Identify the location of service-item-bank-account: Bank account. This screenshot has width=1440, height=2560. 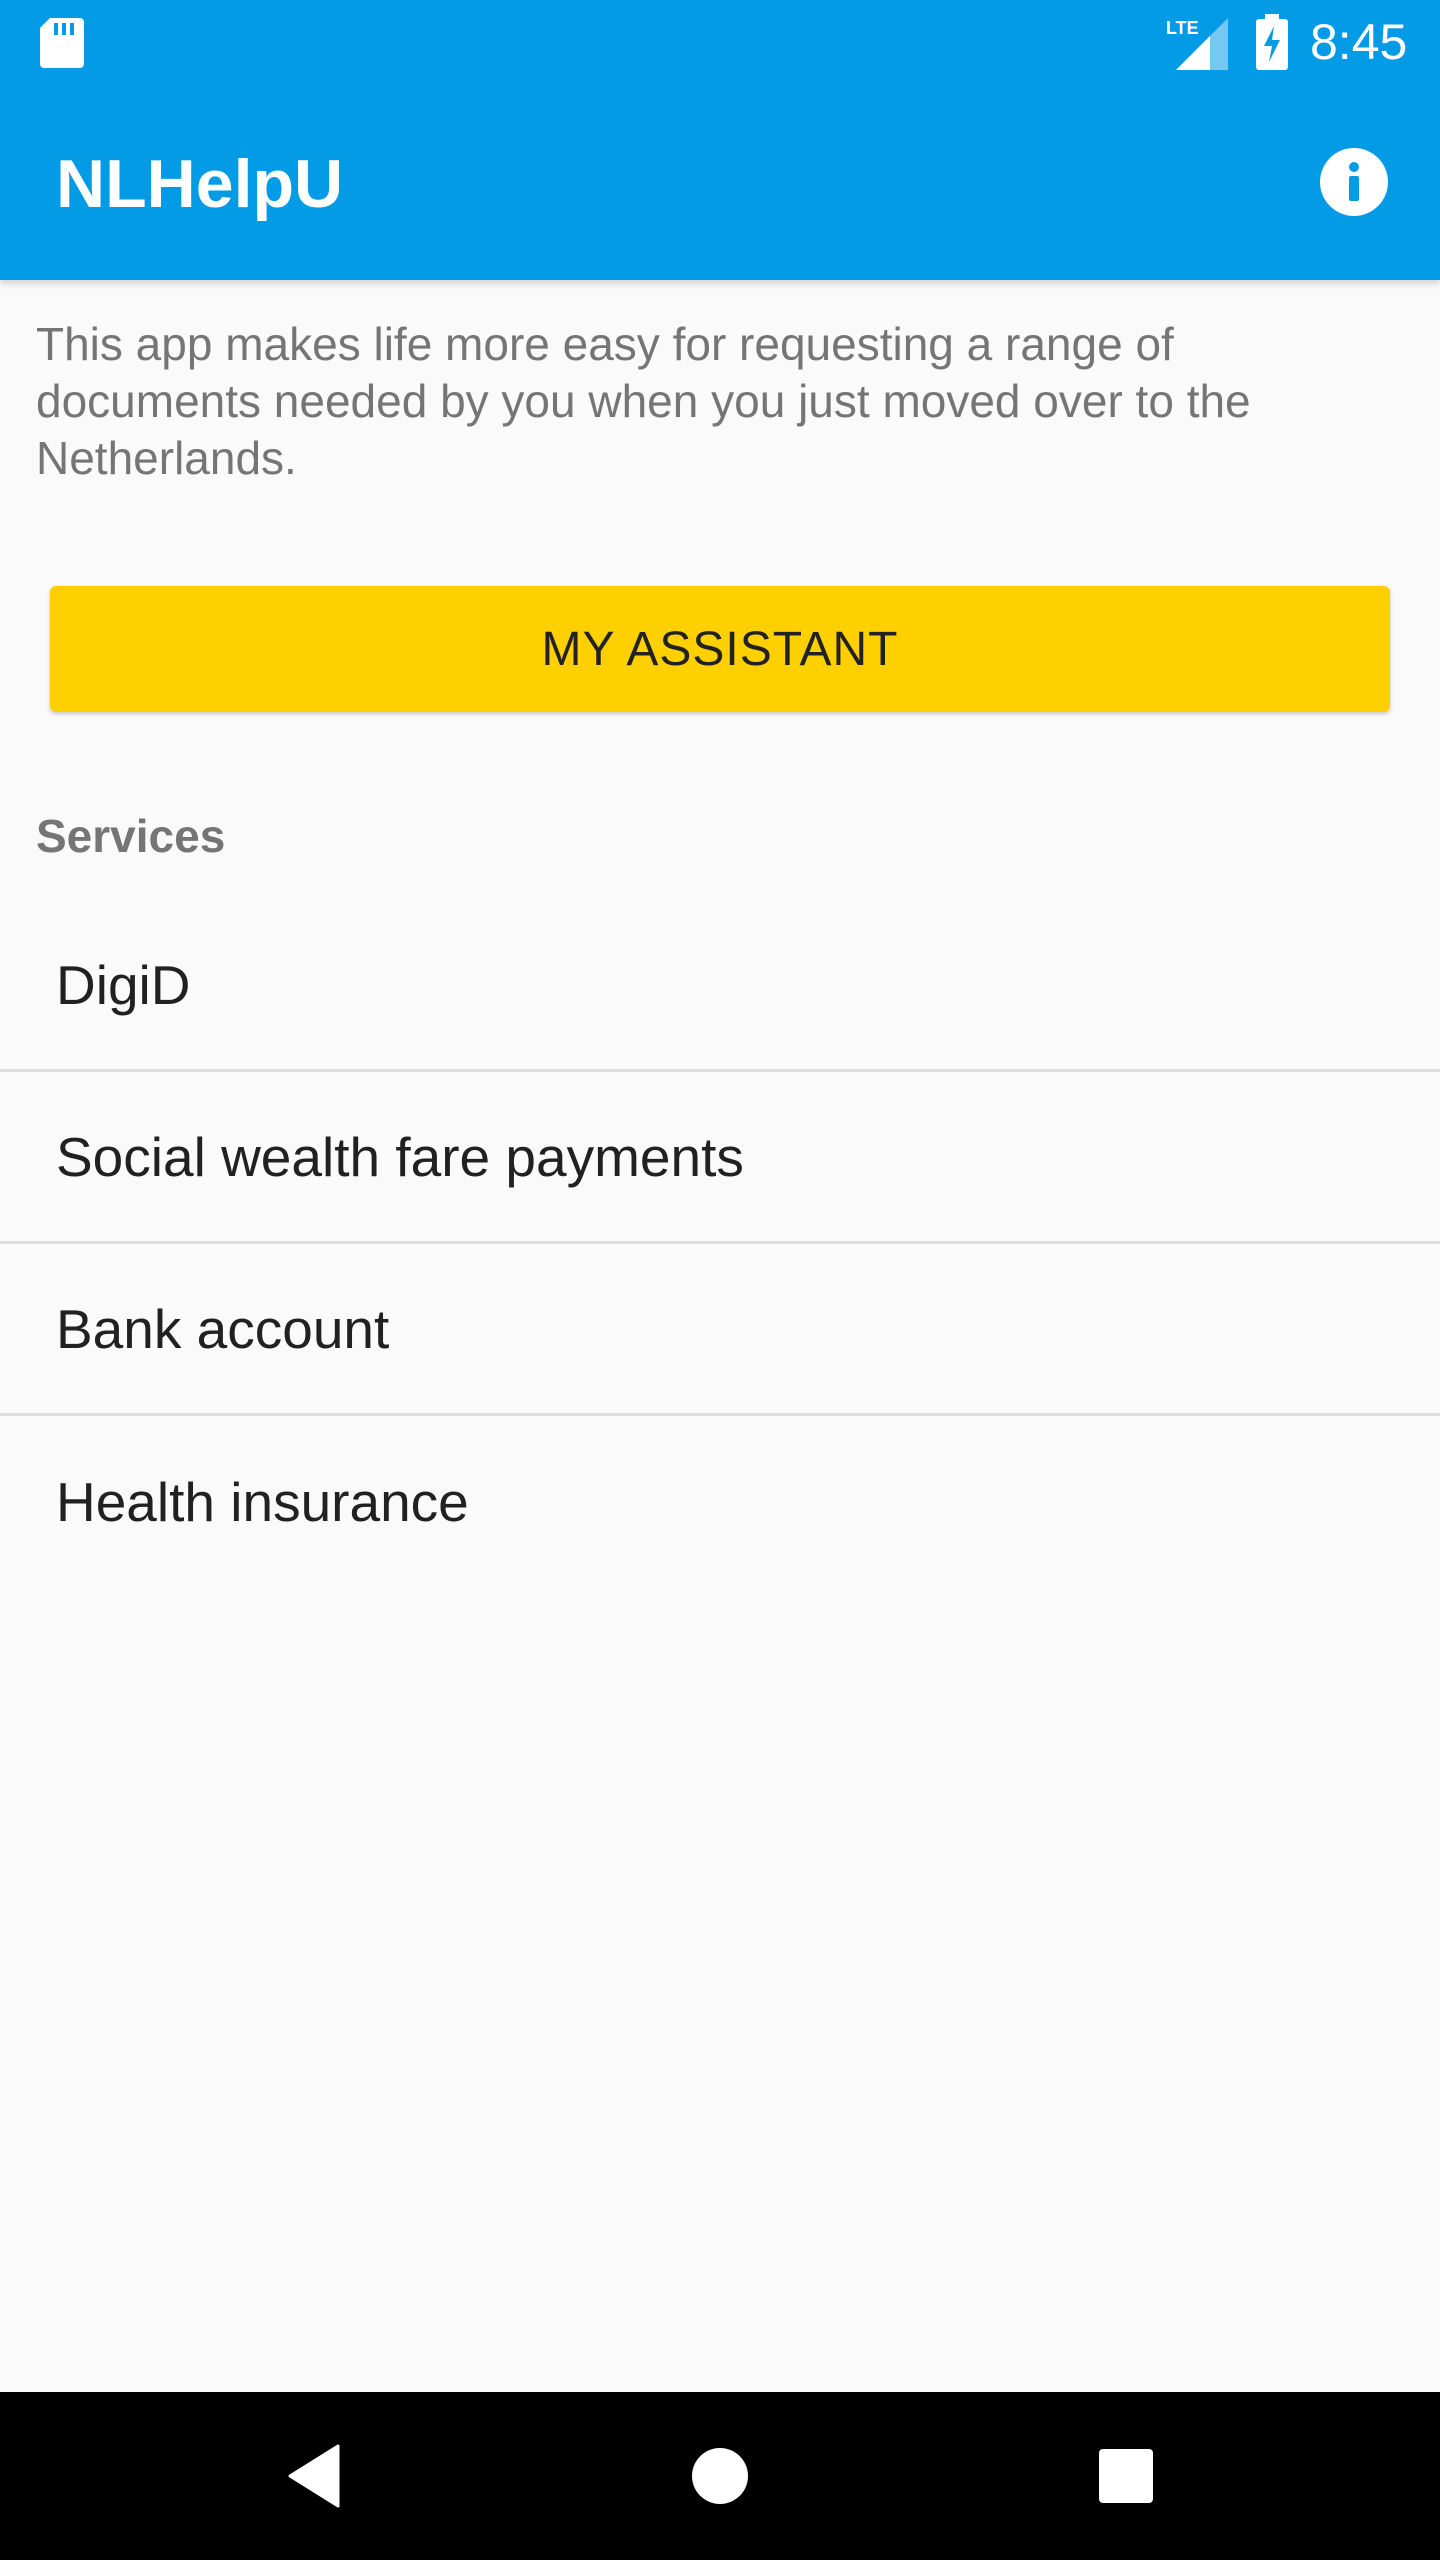
(720, 1330).